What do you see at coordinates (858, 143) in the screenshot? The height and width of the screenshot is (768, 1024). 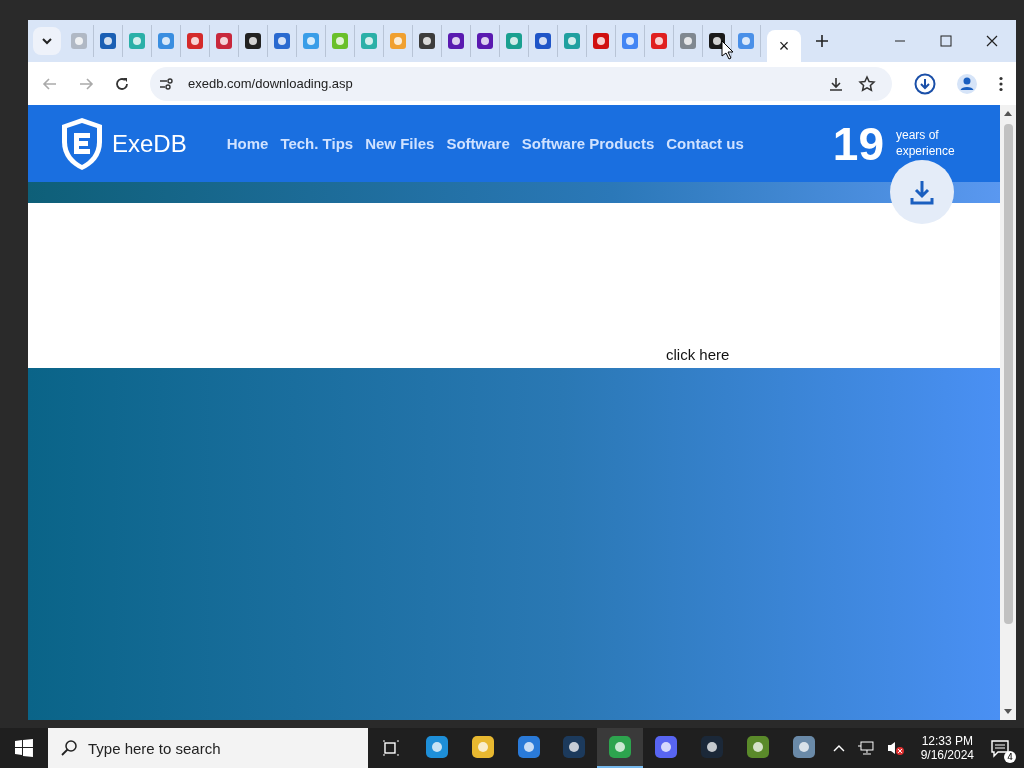 I see `years-number: 19` at bounding box center [858, 143].